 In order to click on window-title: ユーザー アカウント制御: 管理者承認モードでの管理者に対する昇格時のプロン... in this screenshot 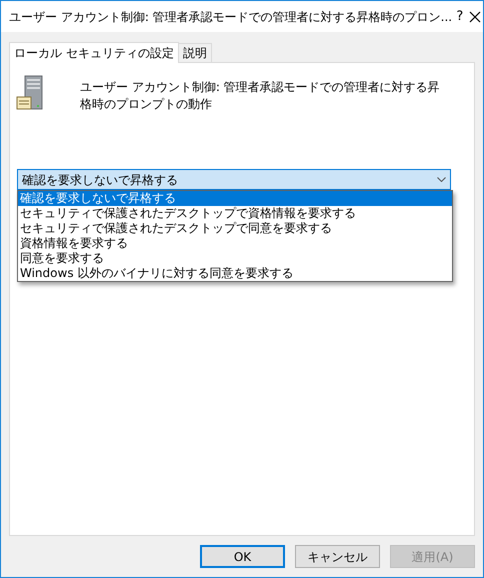, I will do `click(230, 17)`.